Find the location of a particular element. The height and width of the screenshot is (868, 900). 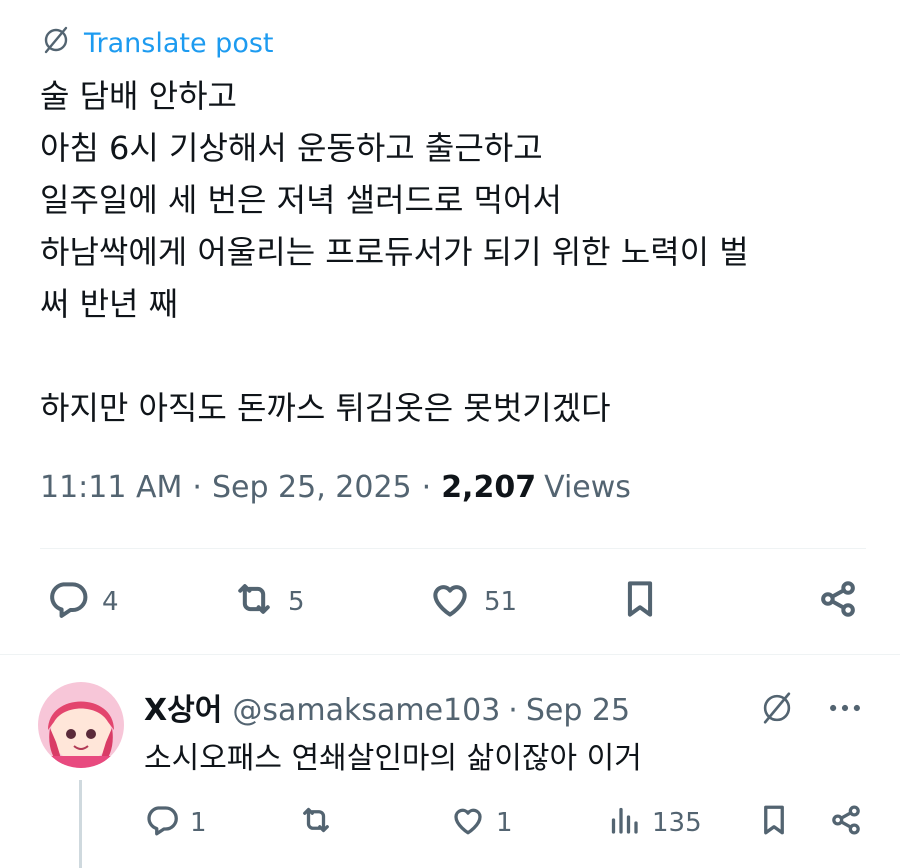

thread-line is located at coordinates (80, 824).